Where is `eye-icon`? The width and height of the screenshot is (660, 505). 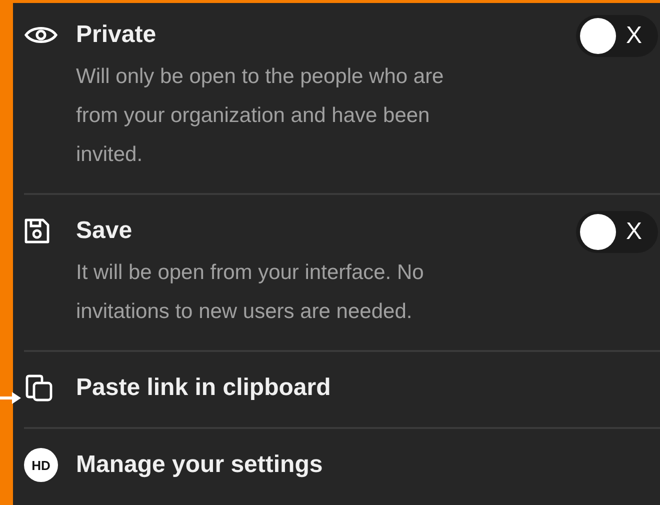 eye-icon is located at coordinates (41, 35).